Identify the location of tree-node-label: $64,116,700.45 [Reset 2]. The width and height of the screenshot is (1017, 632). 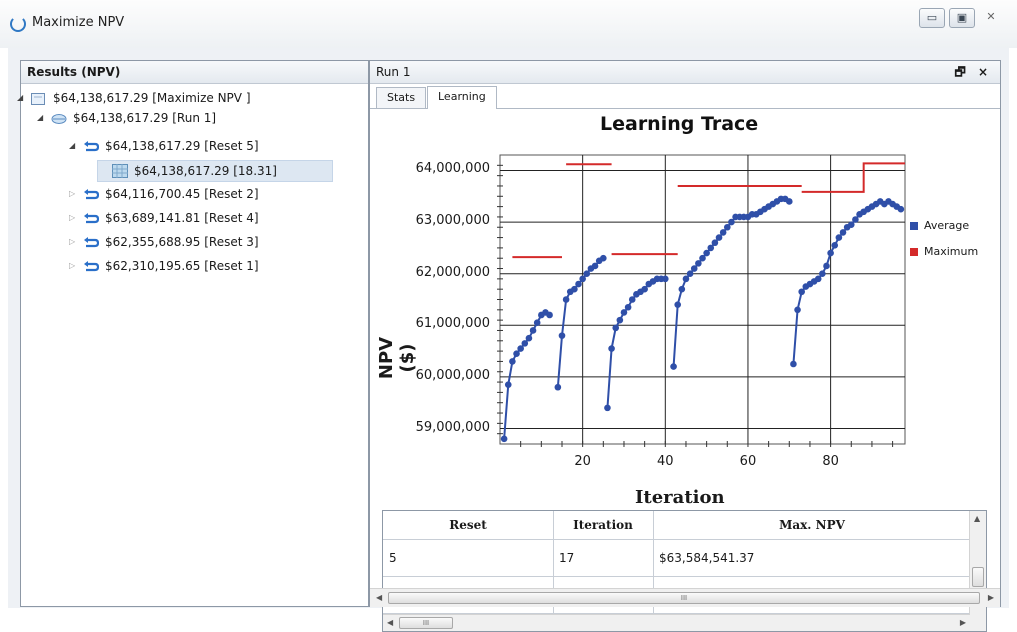
(182, 194).